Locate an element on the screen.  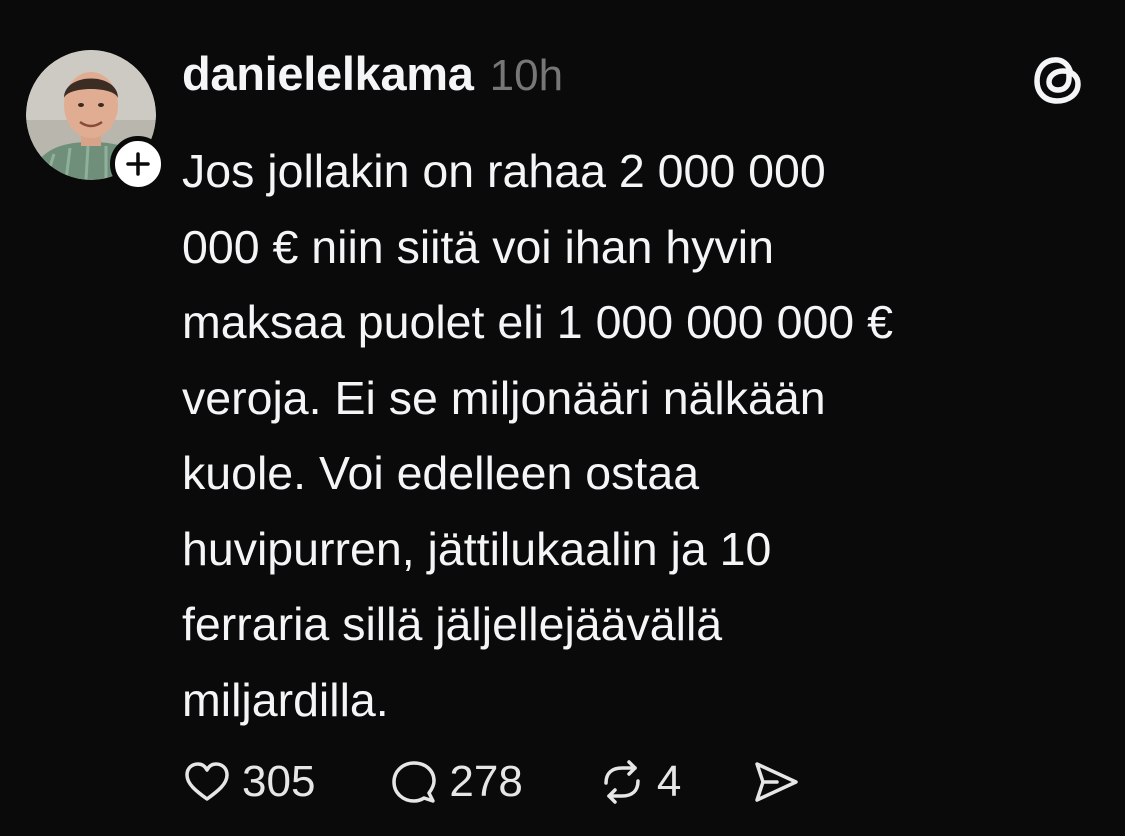
share-button is located at coordinates (776, 782).